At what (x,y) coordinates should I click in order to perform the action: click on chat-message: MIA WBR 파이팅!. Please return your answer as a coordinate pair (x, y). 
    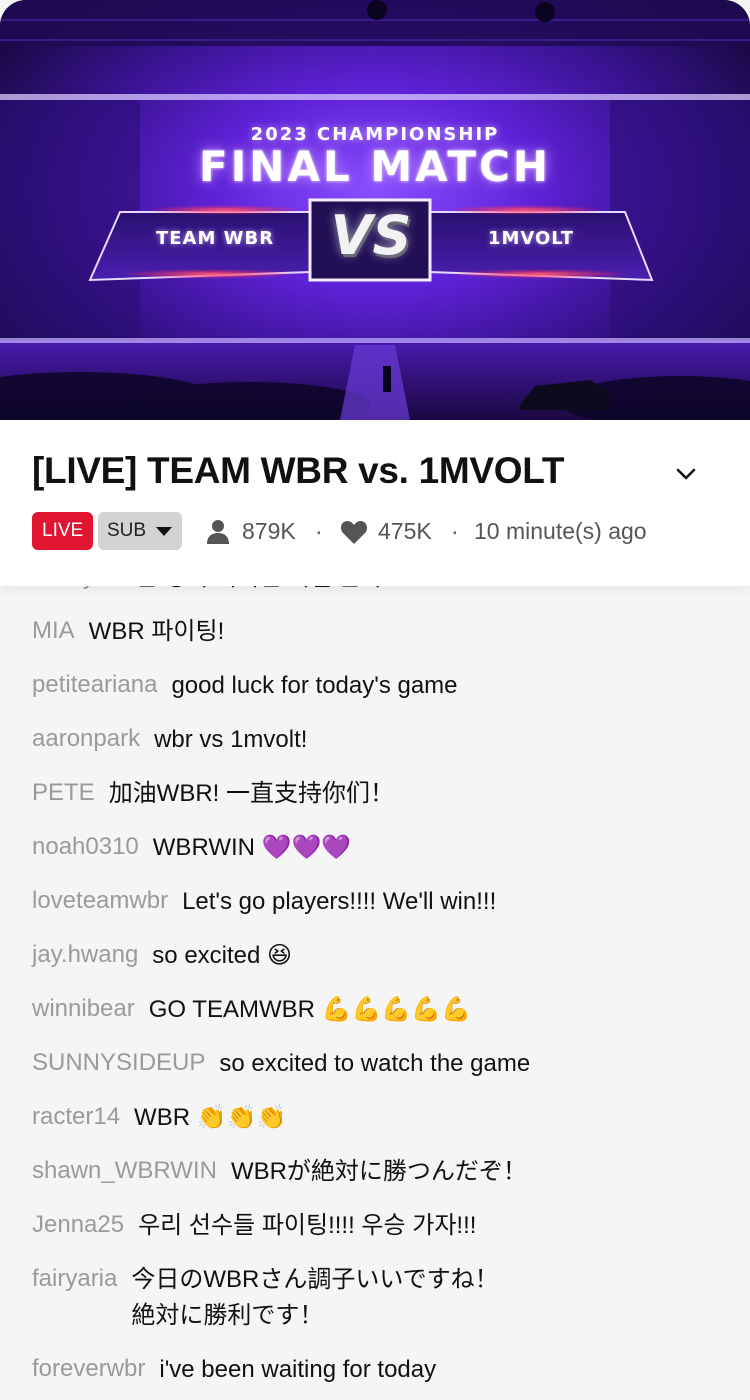
    Looking at the image, I should click on (375, 632).